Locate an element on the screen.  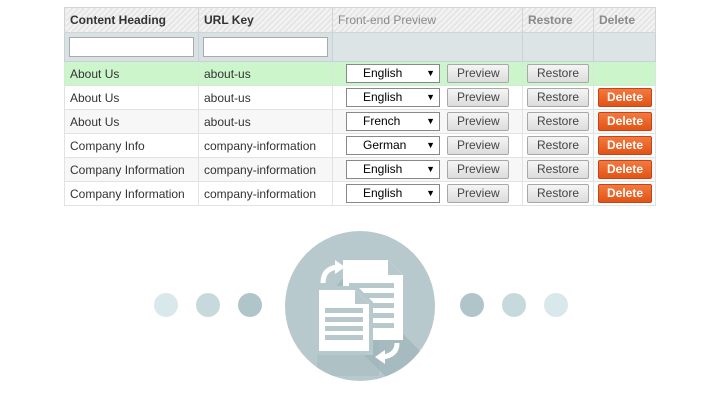
filter-cell-heading is located at coordinates (131, 47).